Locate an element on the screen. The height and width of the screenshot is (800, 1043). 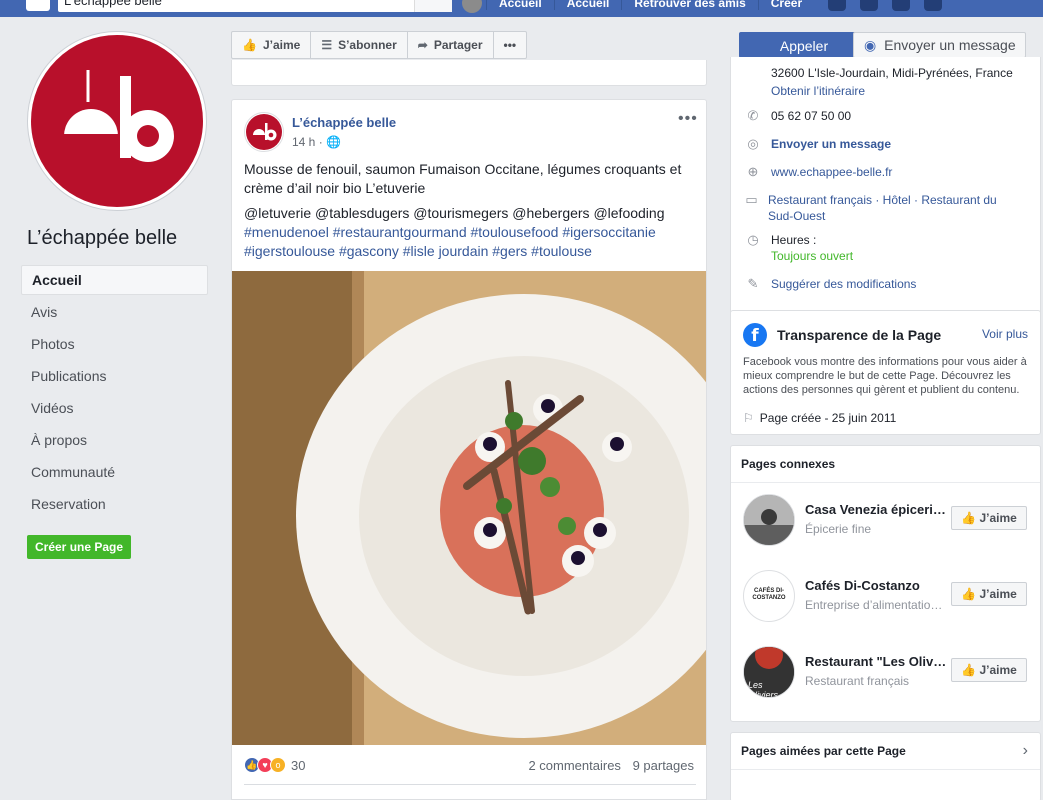
page-created-text: Page créée - 25 juin 2011 is located at coordinates (828, 418).